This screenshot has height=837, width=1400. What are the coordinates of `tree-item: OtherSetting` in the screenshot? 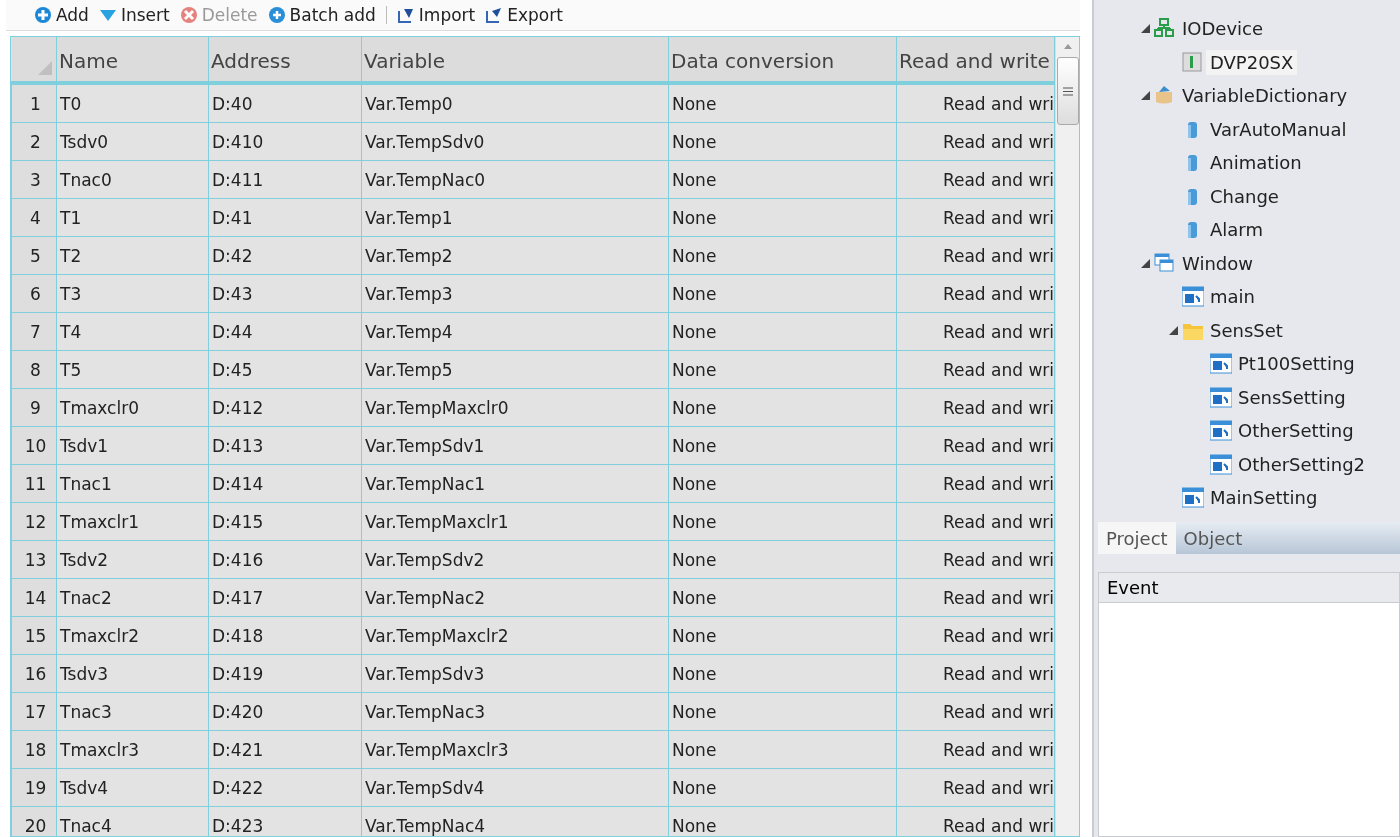 It's located at (1296, 431).